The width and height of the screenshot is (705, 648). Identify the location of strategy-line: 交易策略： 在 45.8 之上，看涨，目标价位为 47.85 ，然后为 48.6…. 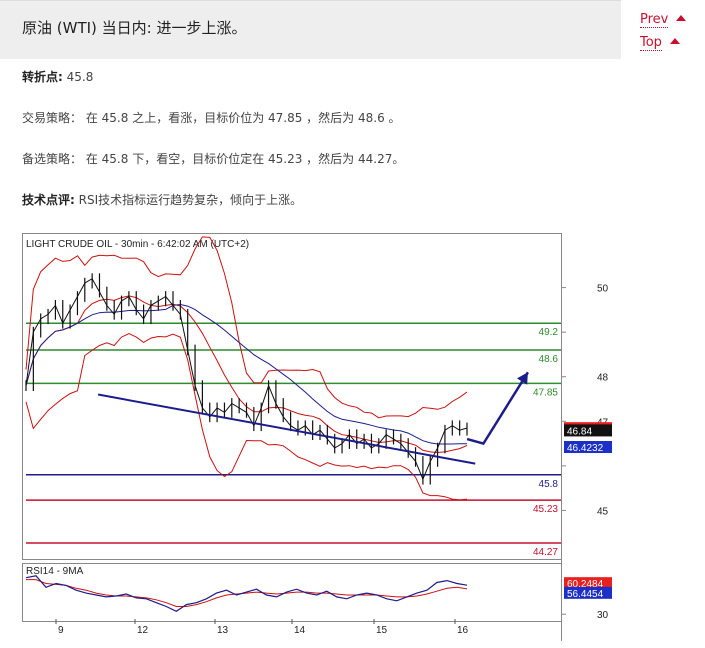
(211, 117).